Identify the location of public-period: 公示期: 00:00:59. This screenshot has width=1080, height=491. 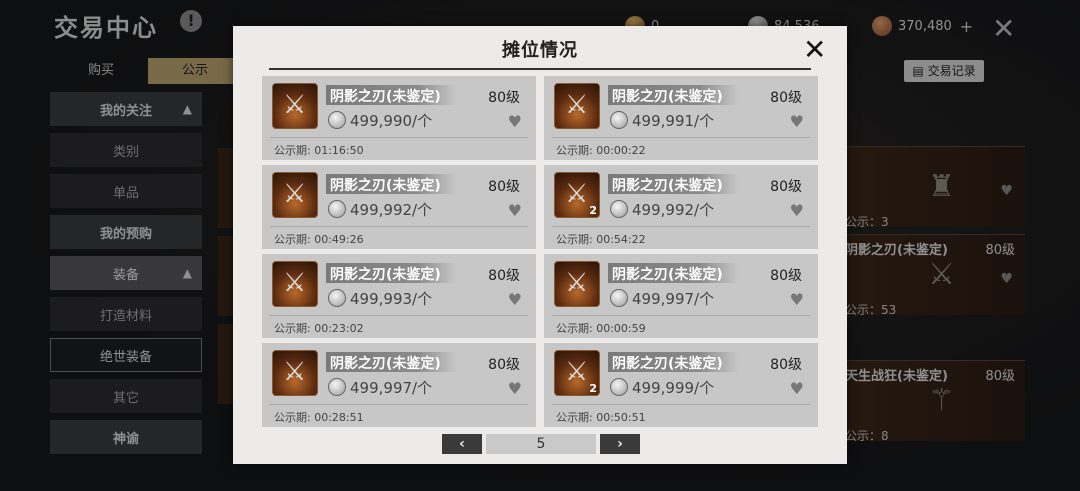
(601, 328).